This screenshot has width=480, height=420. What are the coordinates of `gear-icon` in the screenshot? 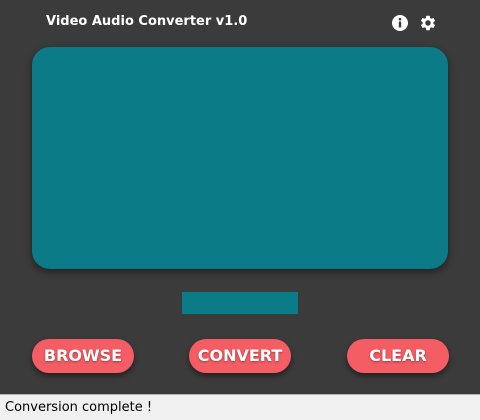 It's located at (428, 23).